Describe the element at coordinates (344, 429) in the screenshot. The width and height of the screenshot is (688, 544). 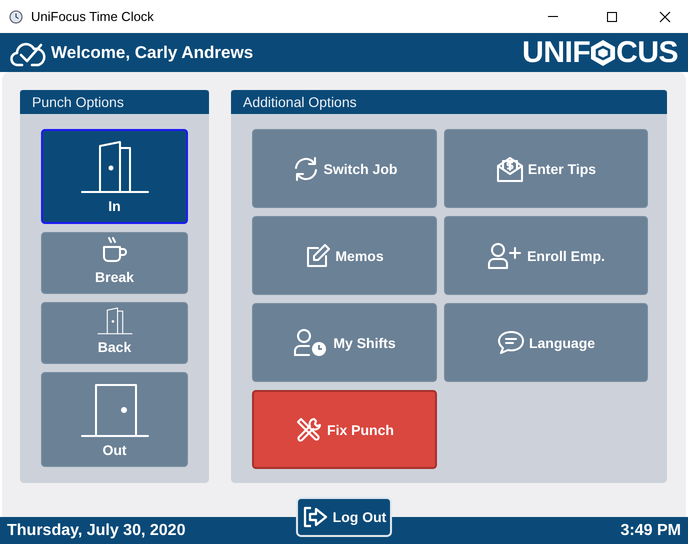
I see `option-button: Fix Punch` at that location.